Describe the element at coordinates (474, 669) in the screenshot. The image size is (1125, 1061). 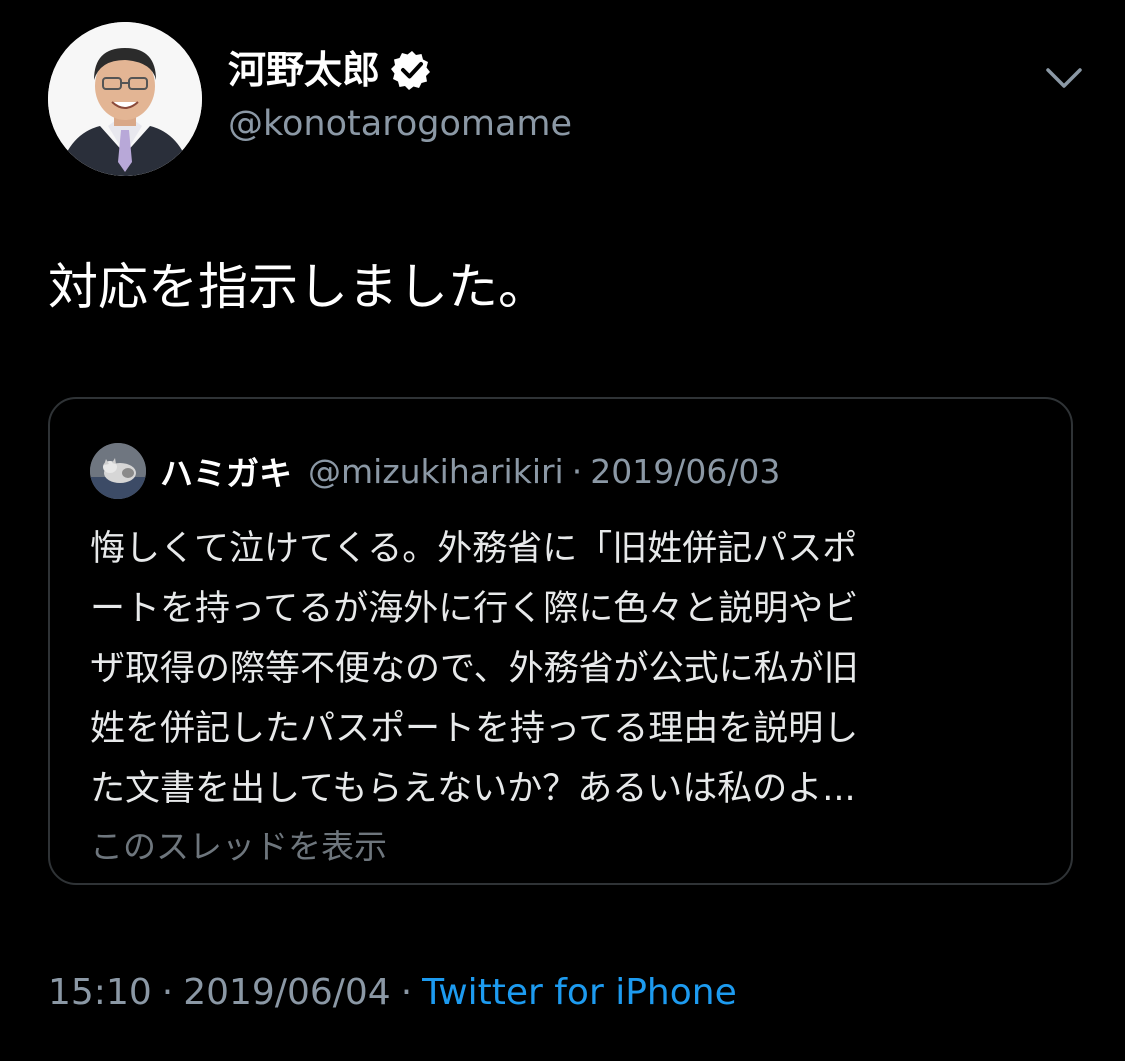
I see `quoted-text-line: ザ取得の際等不便なので、外務省が公式に私が旧` at that location.